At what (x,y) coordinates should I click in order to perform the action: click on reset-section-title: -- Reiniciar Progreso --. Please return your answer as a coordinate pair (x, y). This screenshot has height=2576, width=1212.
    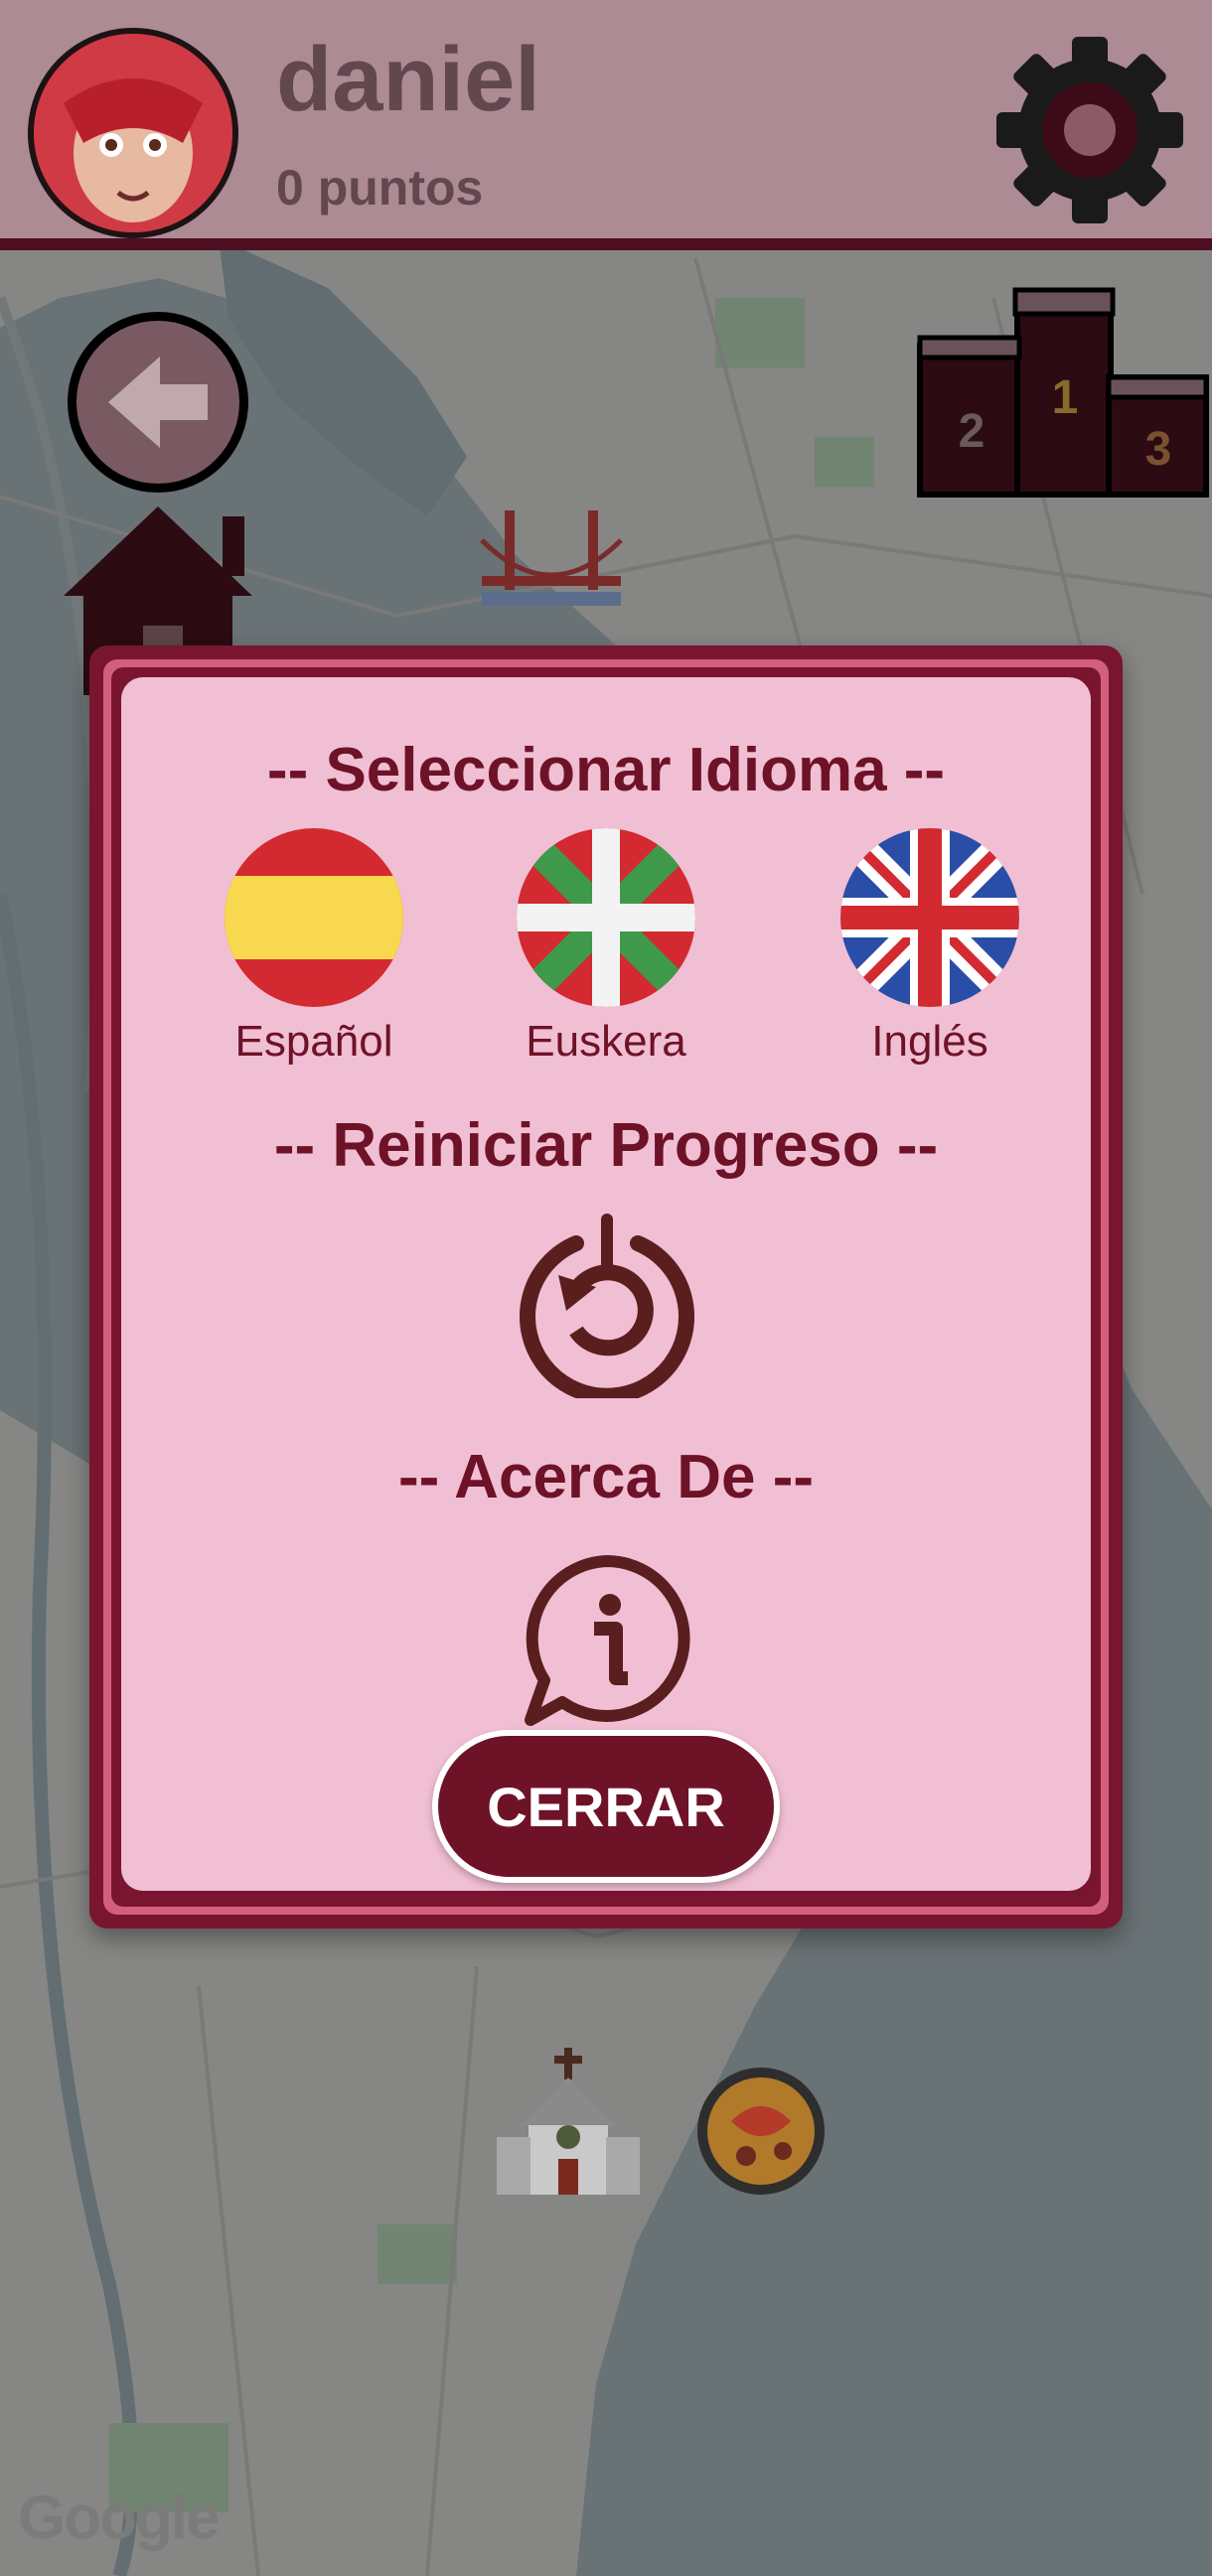
    Looking at the image, I should click on (606, 1146).